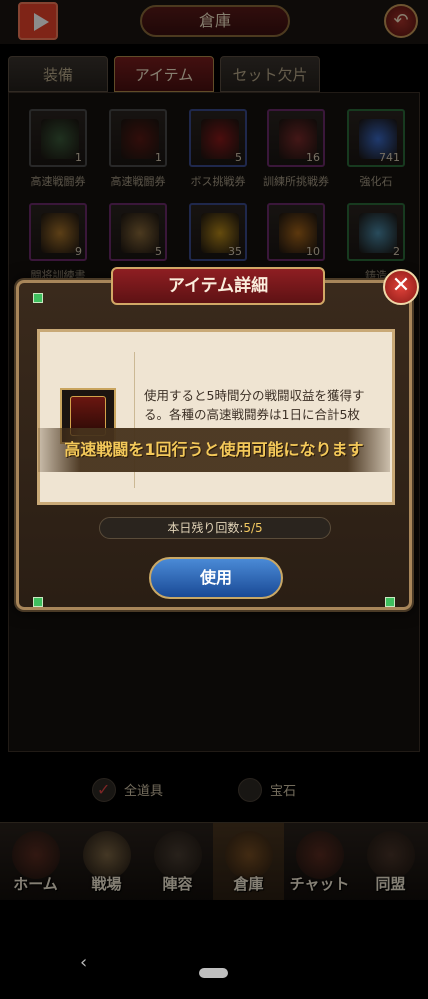 The image size is (428, 999). I want to click on item-description-panel: 使用すると5時間分の戦闘収益を獲得する。各種の高速戦闘券は1日に合計5枚, so click(216, 417).